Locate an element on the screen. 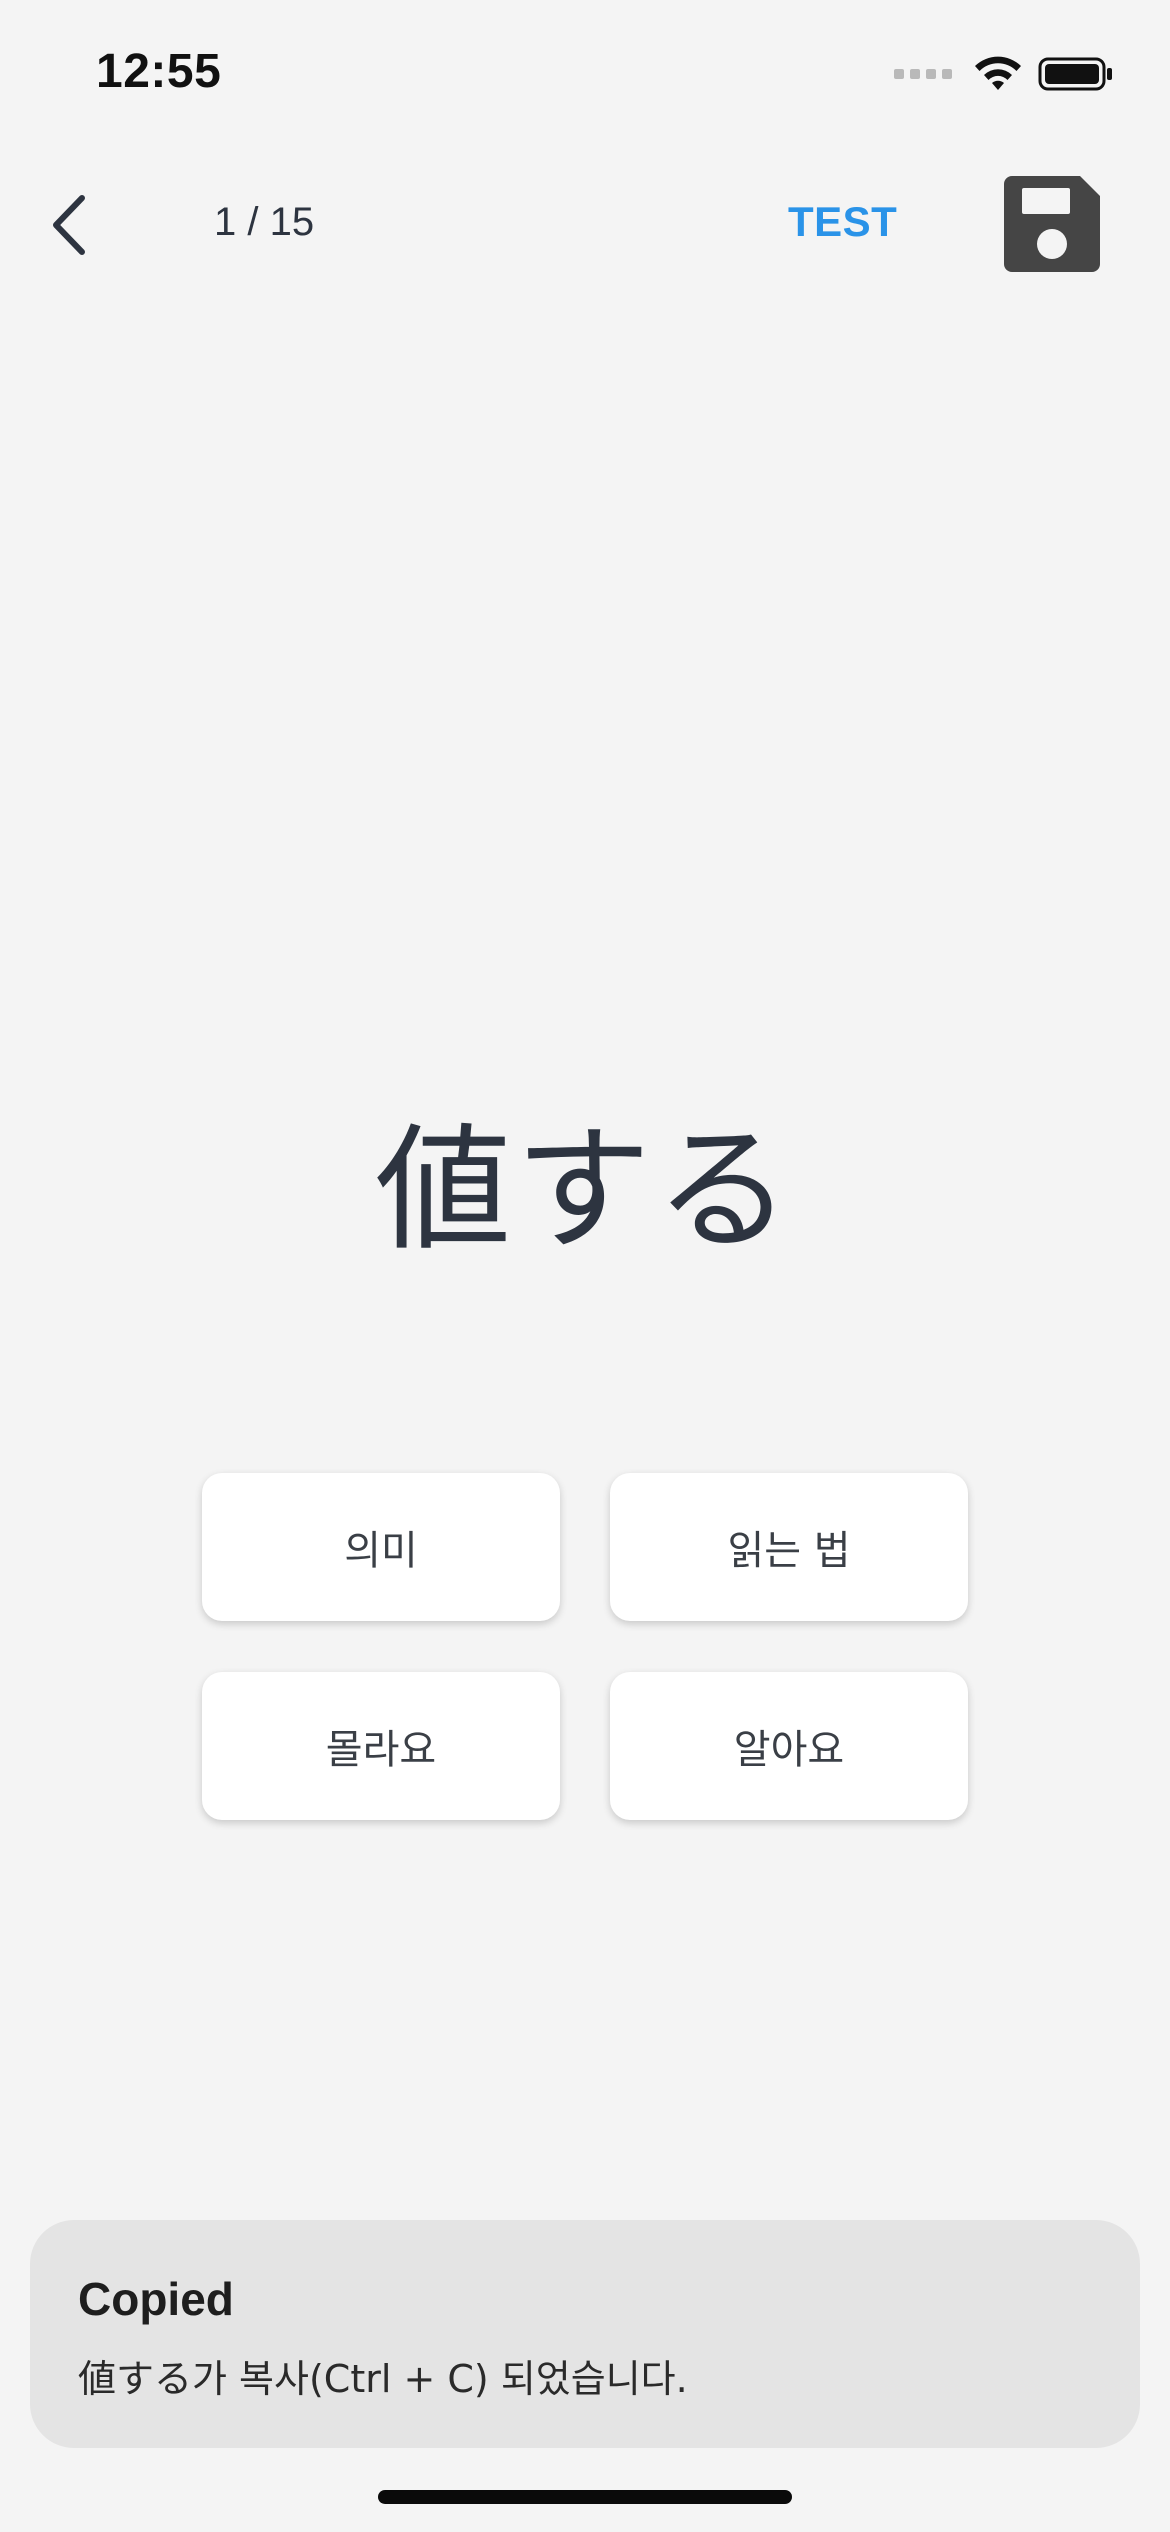  save-button is located at coordinates (1052, 224).